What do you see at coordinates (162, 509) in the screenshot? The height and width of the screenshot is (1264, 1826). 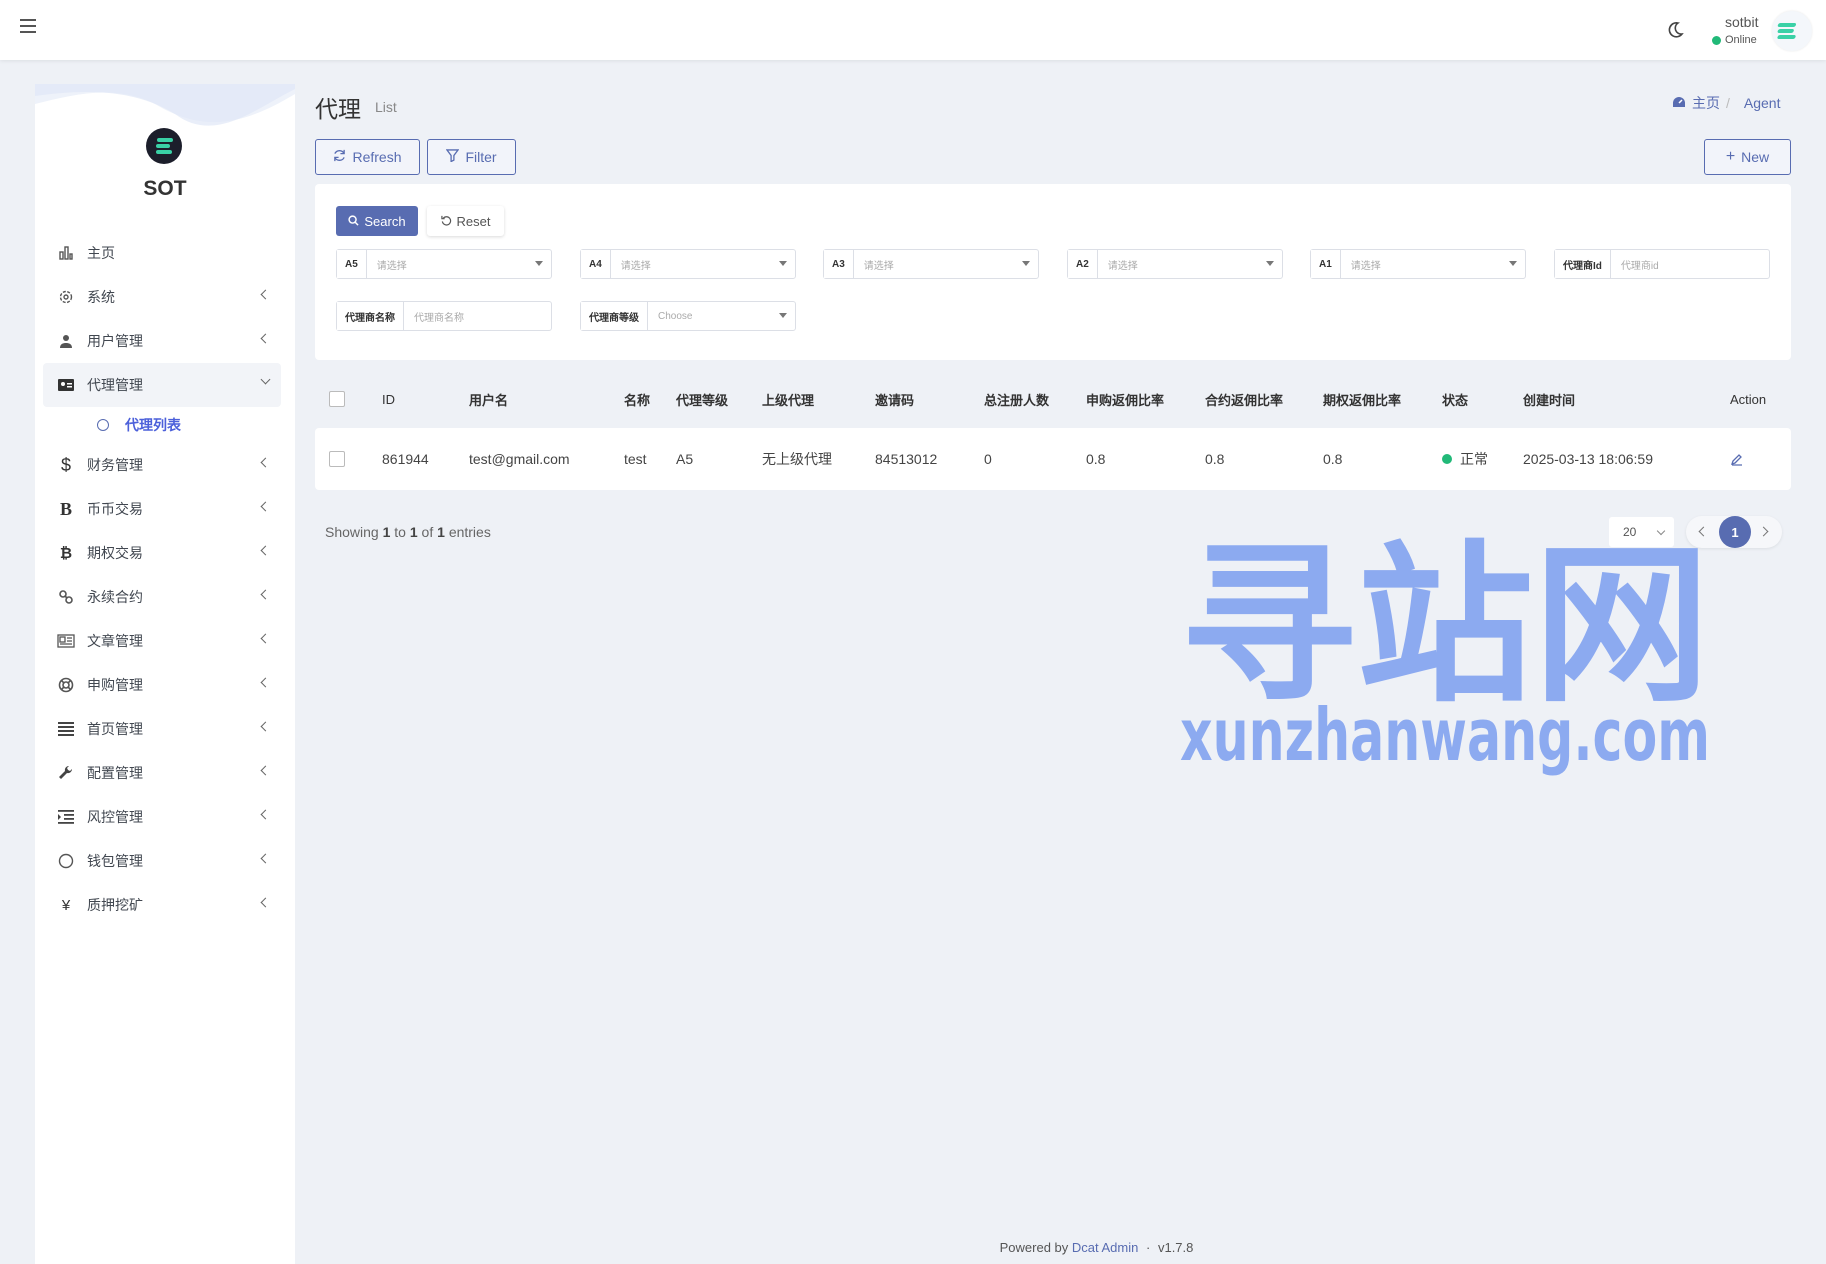 I see `sidebar-item-spot-trading: B 币币交易` at bounding box center [162, 509].